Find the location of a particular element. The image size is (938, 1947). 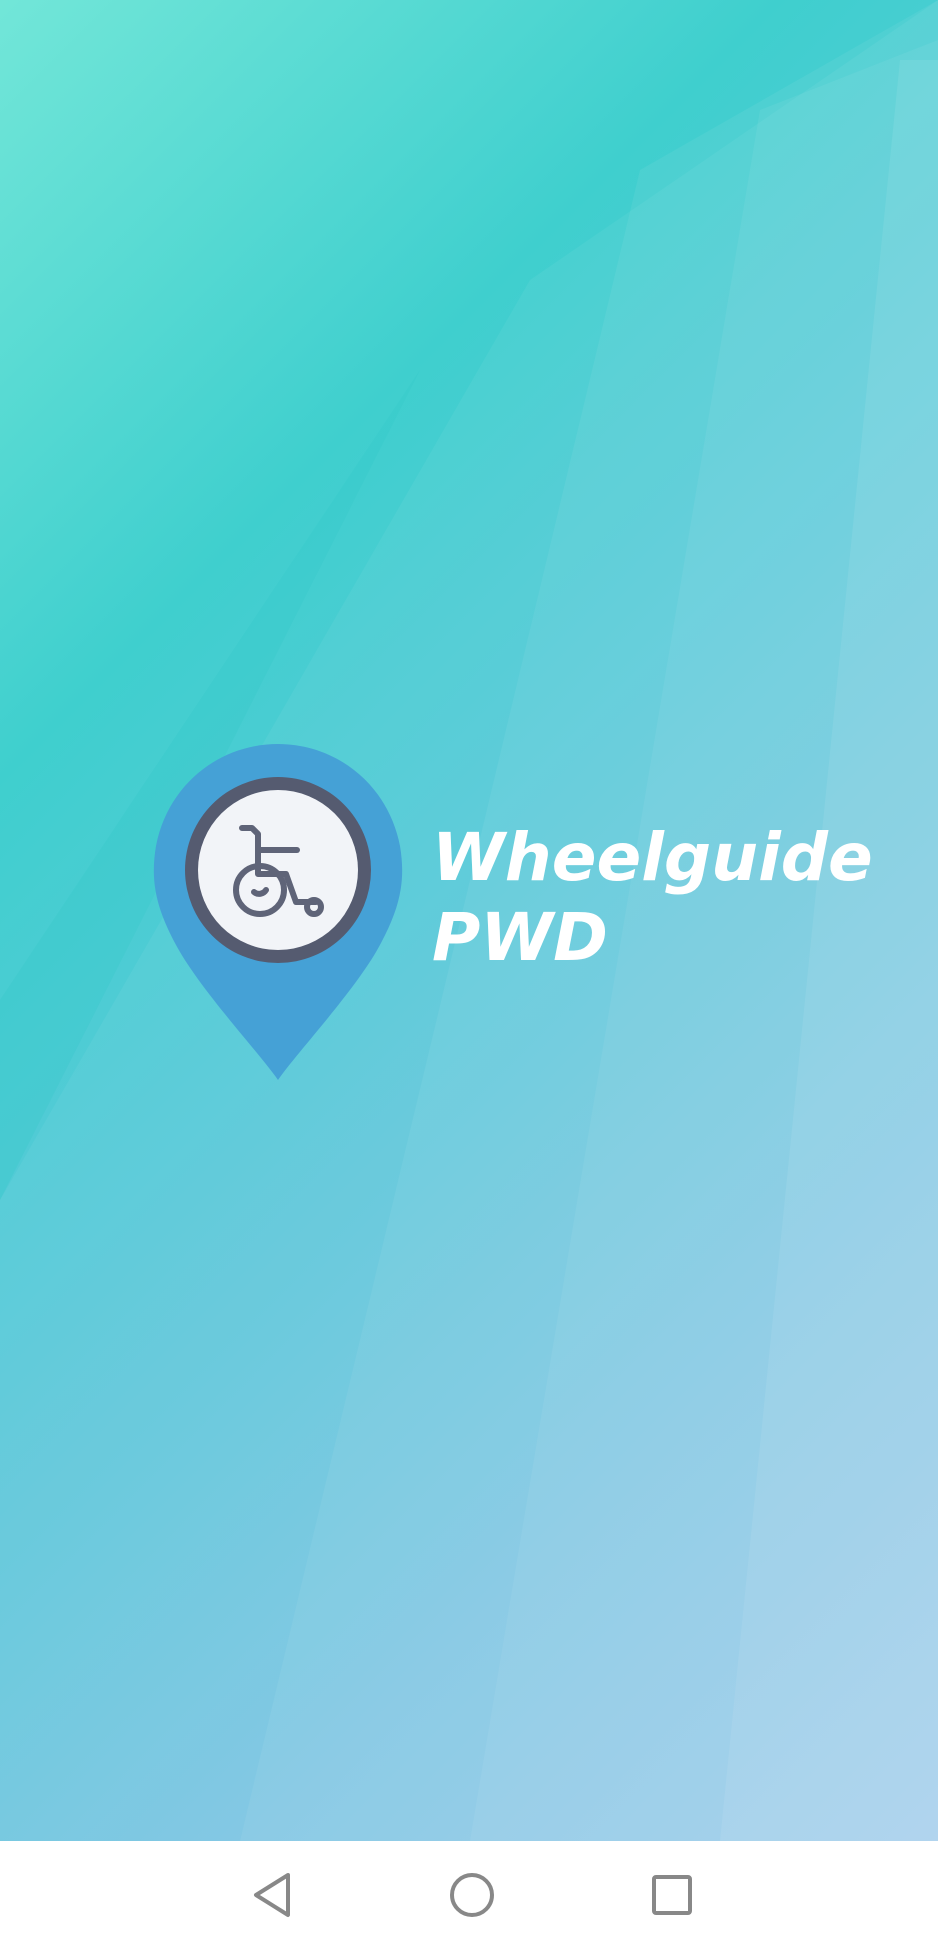

triangle-back-icon is located at coordinates (272, 1895).